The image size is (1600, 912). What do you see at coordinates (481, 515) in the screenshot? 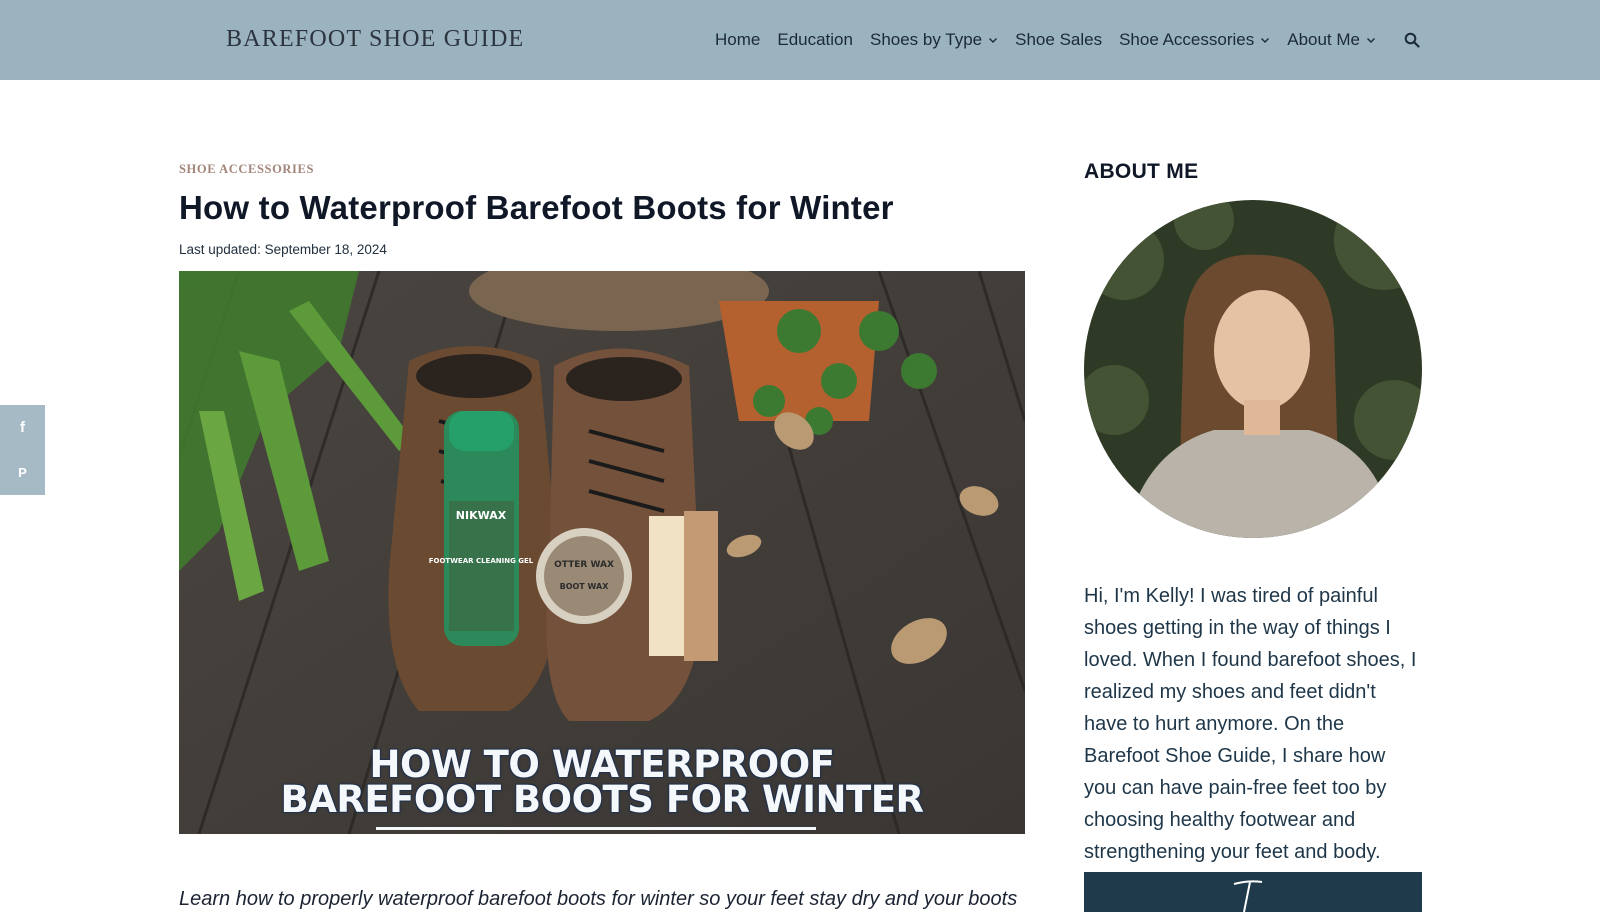
I see `hero-product1-brand: NIKWAX` at bounding box center [481, 515].